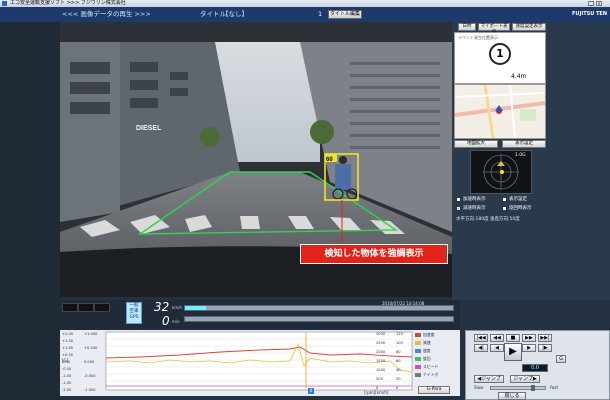  I want to click on checkbox-label: 加速時表示, so click(474, 199).